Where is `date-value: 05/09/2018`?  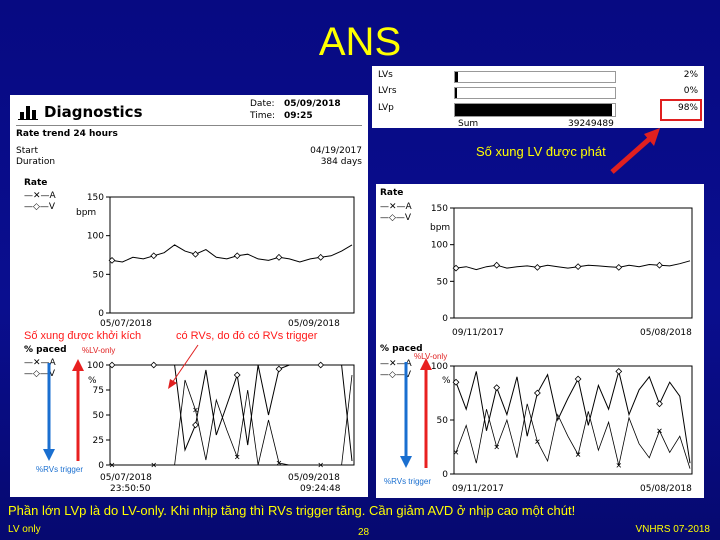 date-value: 05/09/2018 is located at coordinates (312, 104).